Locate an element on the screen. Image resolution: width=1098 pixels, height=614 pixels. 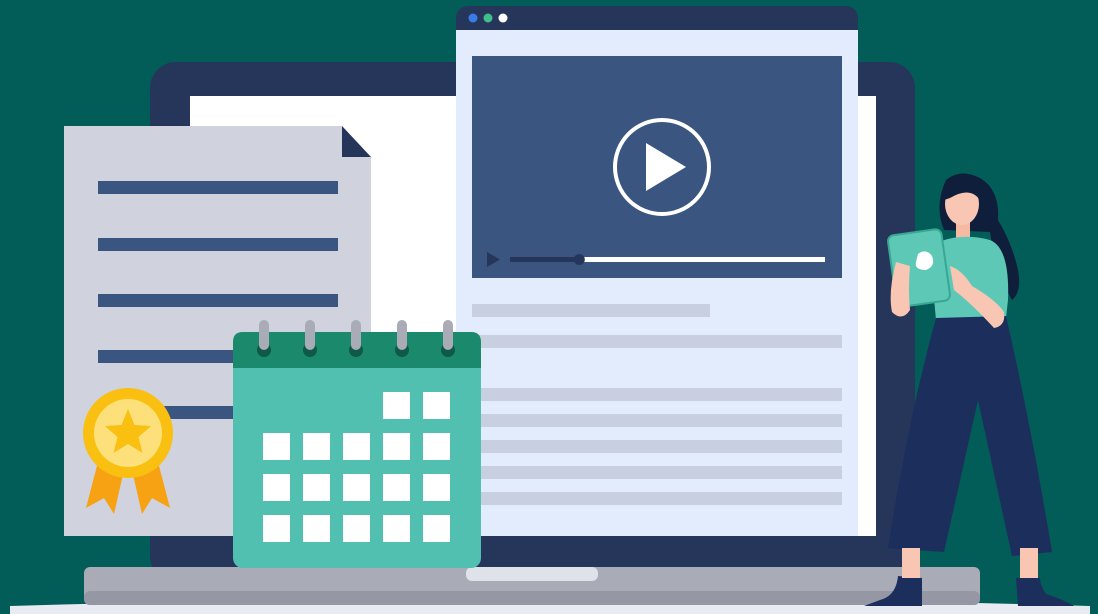
calendar-icon is located at coordinates (357, 444).